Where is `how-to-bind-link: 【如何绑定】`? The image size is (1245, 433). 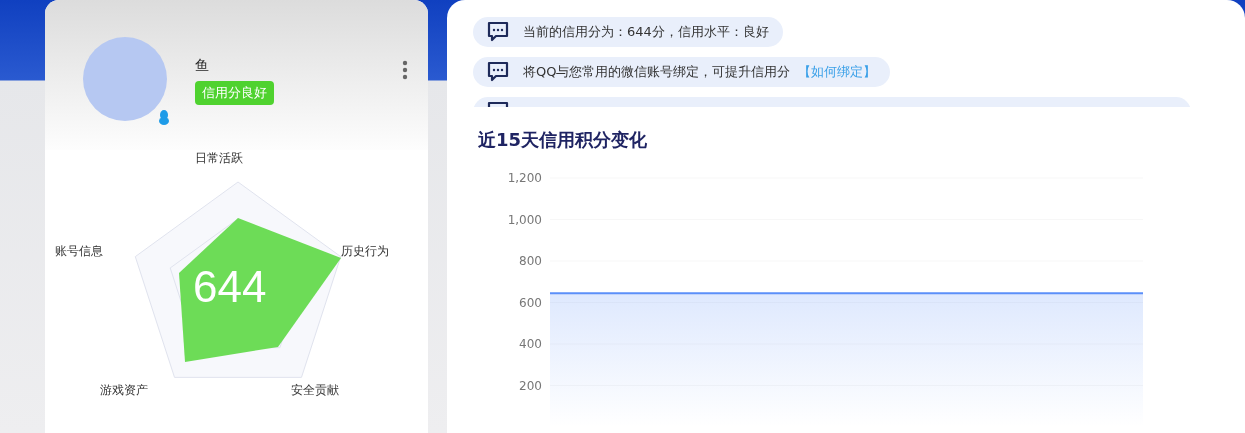
how-to-bind-link: 【如何绑定】 is located at coordinates (837, 72).